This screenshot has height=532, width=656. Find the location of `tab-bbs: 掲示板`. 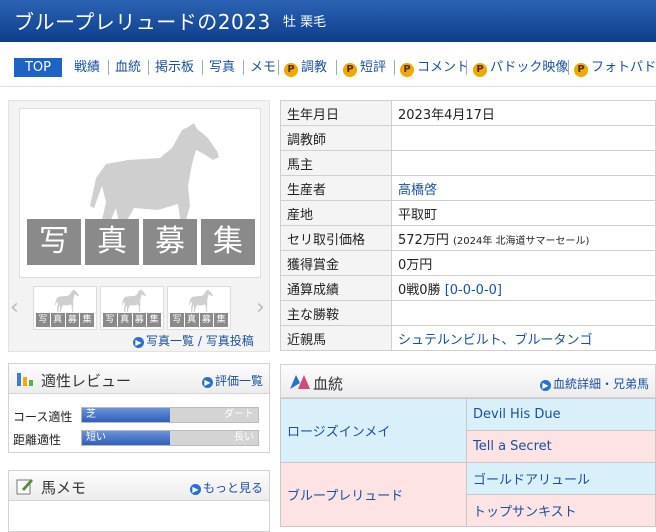

tab-bbs: 掲示板 is located at coordinates (174, 67).